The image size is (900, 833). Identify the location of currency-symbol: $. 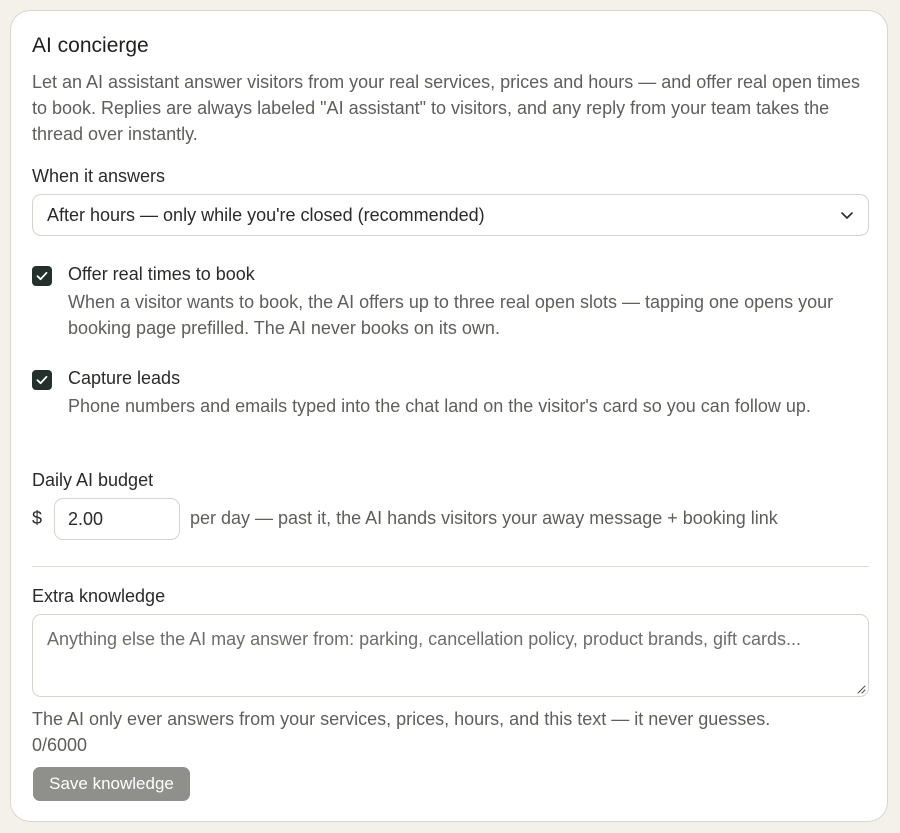
(37, 518).